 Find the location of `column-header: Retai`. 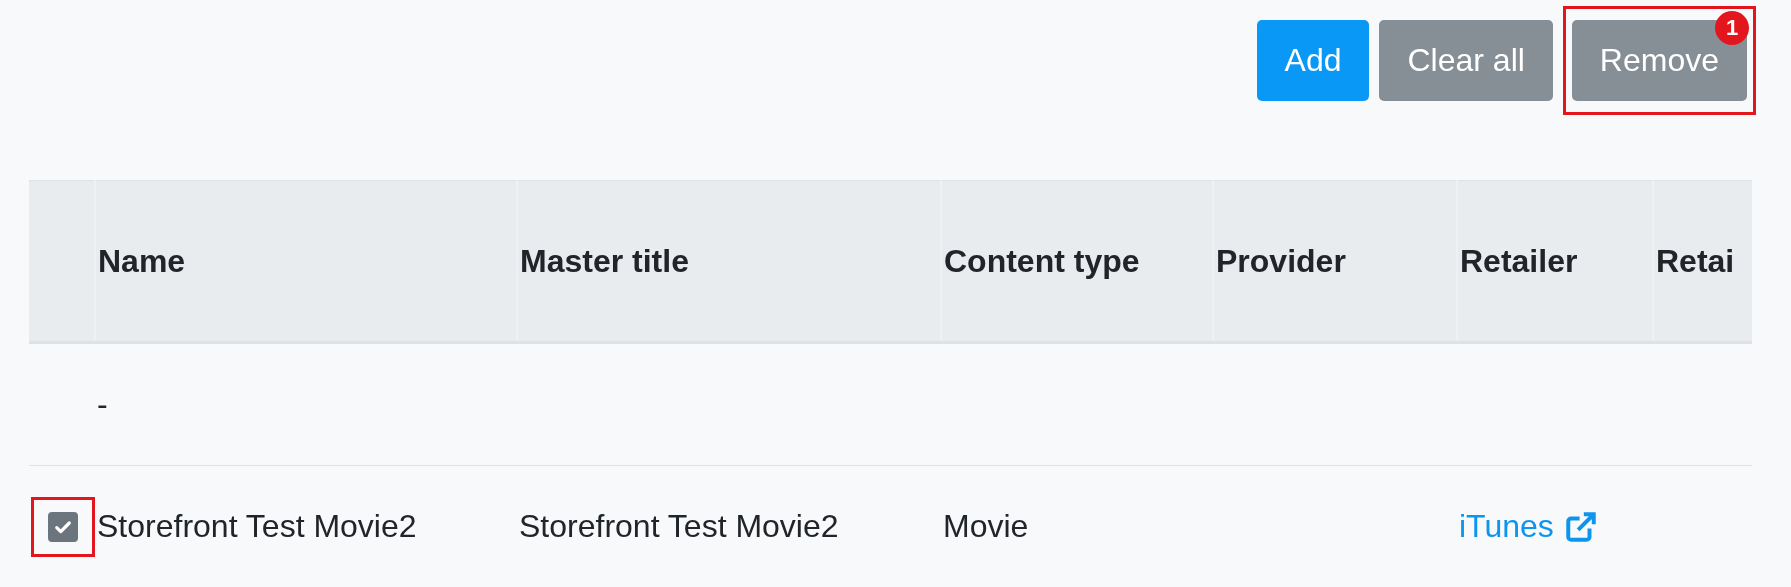

column-header: Retai is located at coordinates (1695, 260).